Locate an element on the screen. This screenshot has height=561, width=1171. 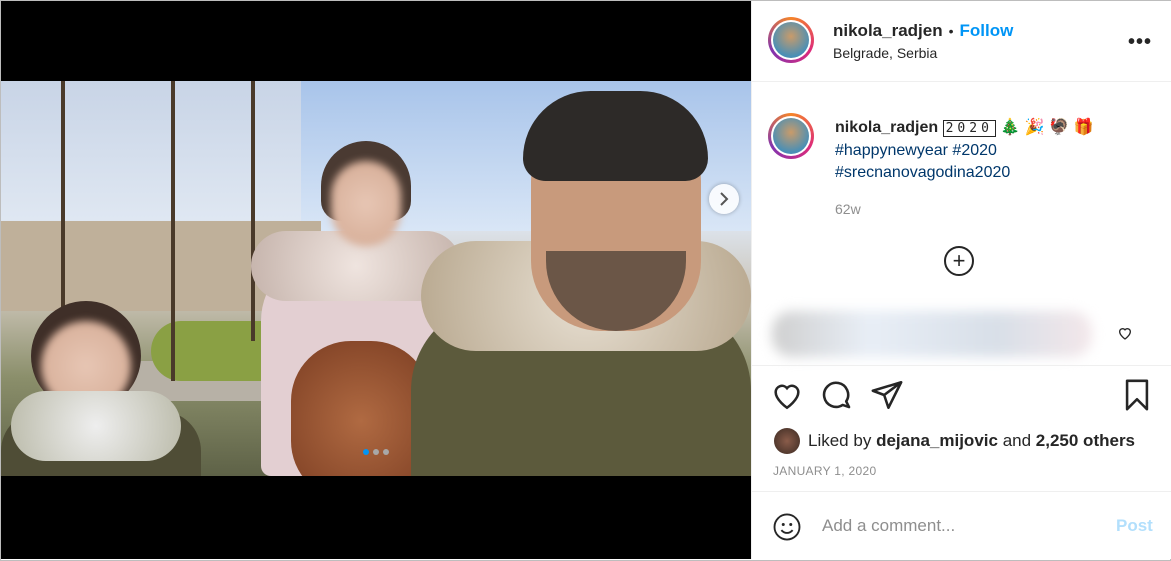
blurred-comment is located at coordinates (932, 334).